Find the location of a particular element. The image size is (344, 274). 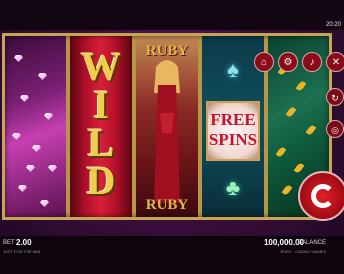

balance-label: BALANCE is located at coordinates (311, 243).